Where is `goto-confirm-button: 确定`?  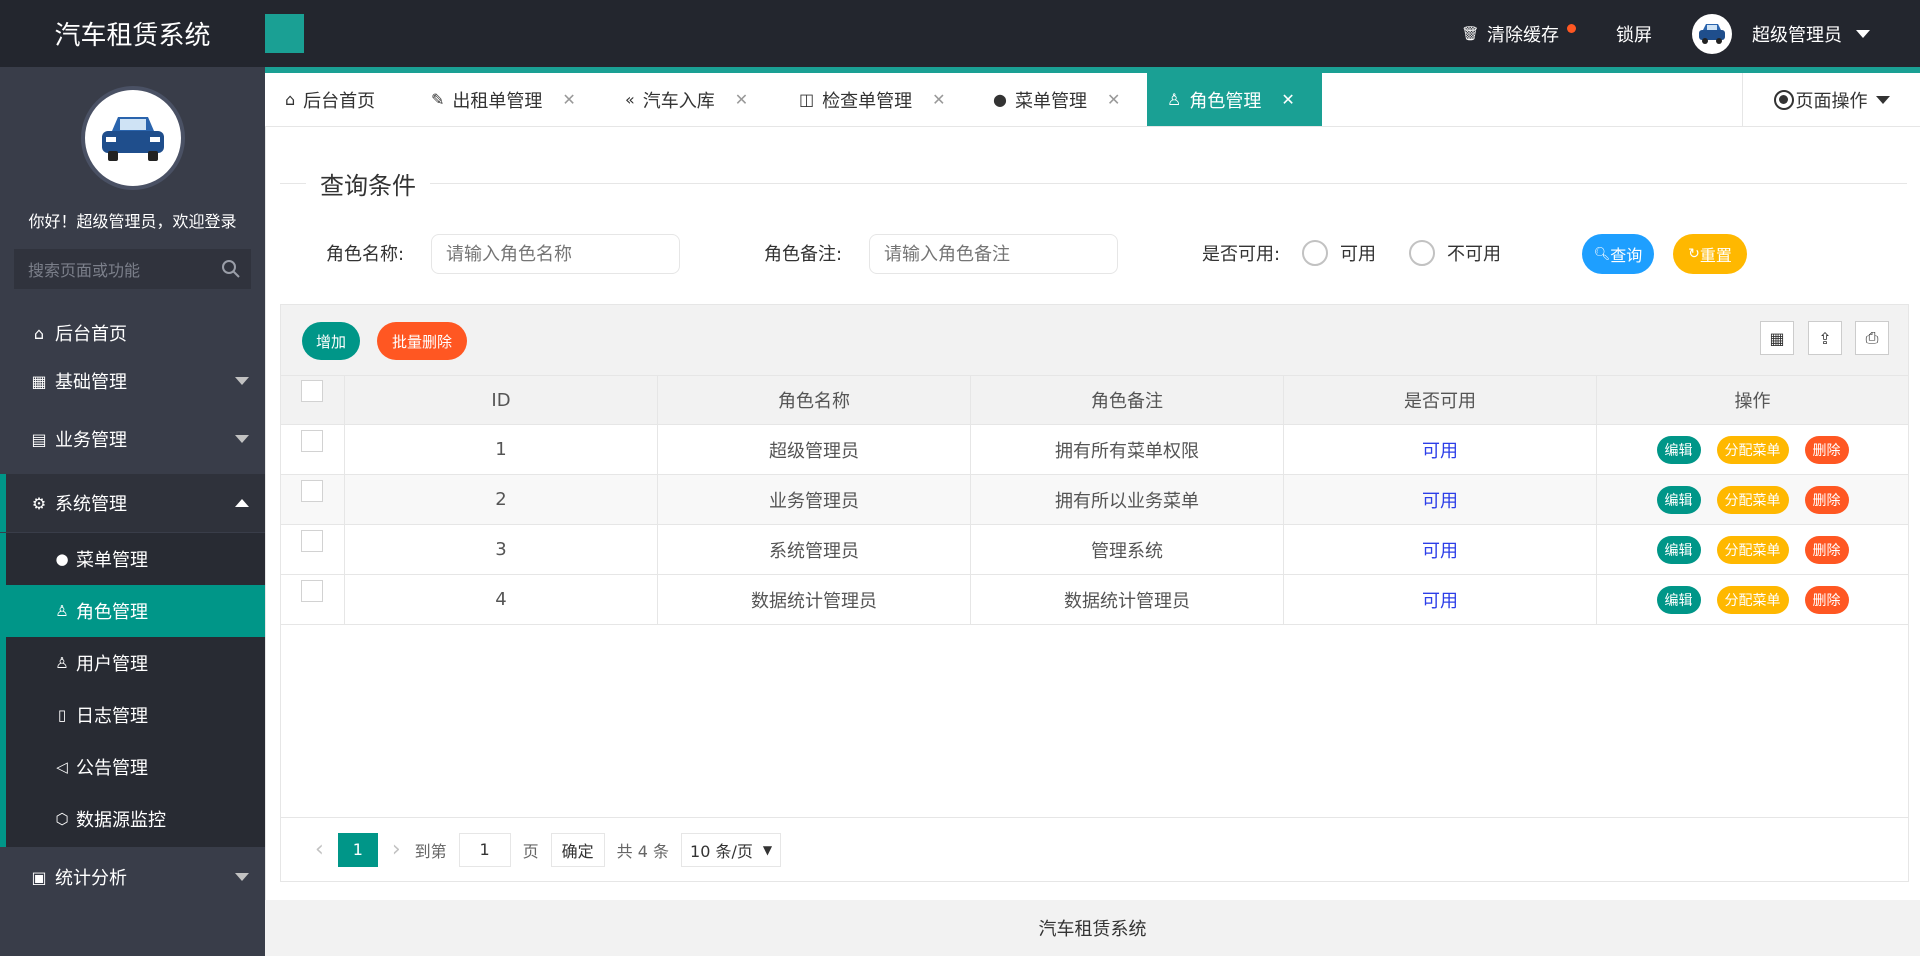 goto-confirm-button: 确定 is located at coordinates (577, 849).